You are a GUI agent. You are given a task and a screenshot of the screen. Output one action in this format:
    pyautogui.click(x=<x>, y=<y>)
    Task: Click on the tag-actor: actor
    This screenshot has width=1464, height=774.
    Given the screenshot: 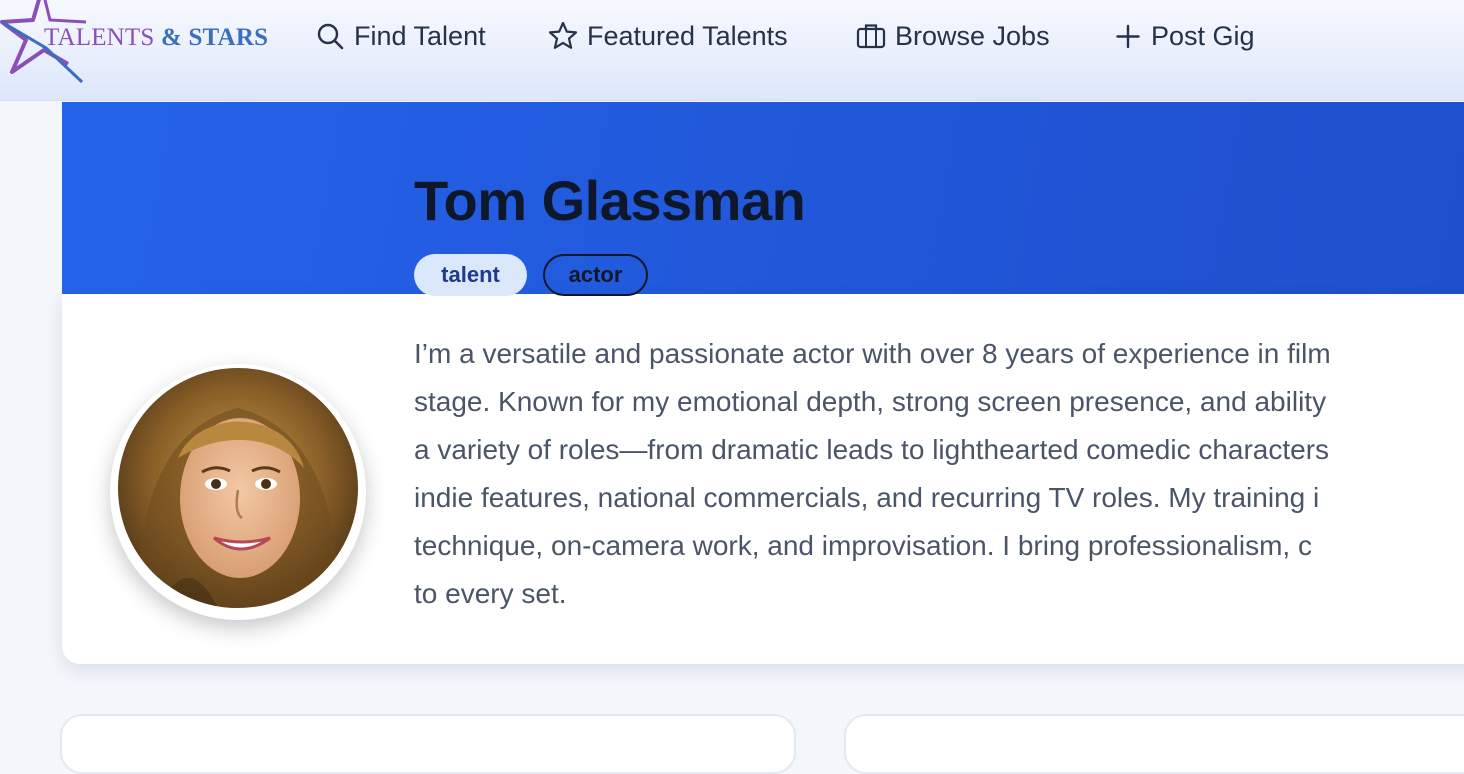 What is the action you would take?
    pyautogui.click(x=595, y=275)
    